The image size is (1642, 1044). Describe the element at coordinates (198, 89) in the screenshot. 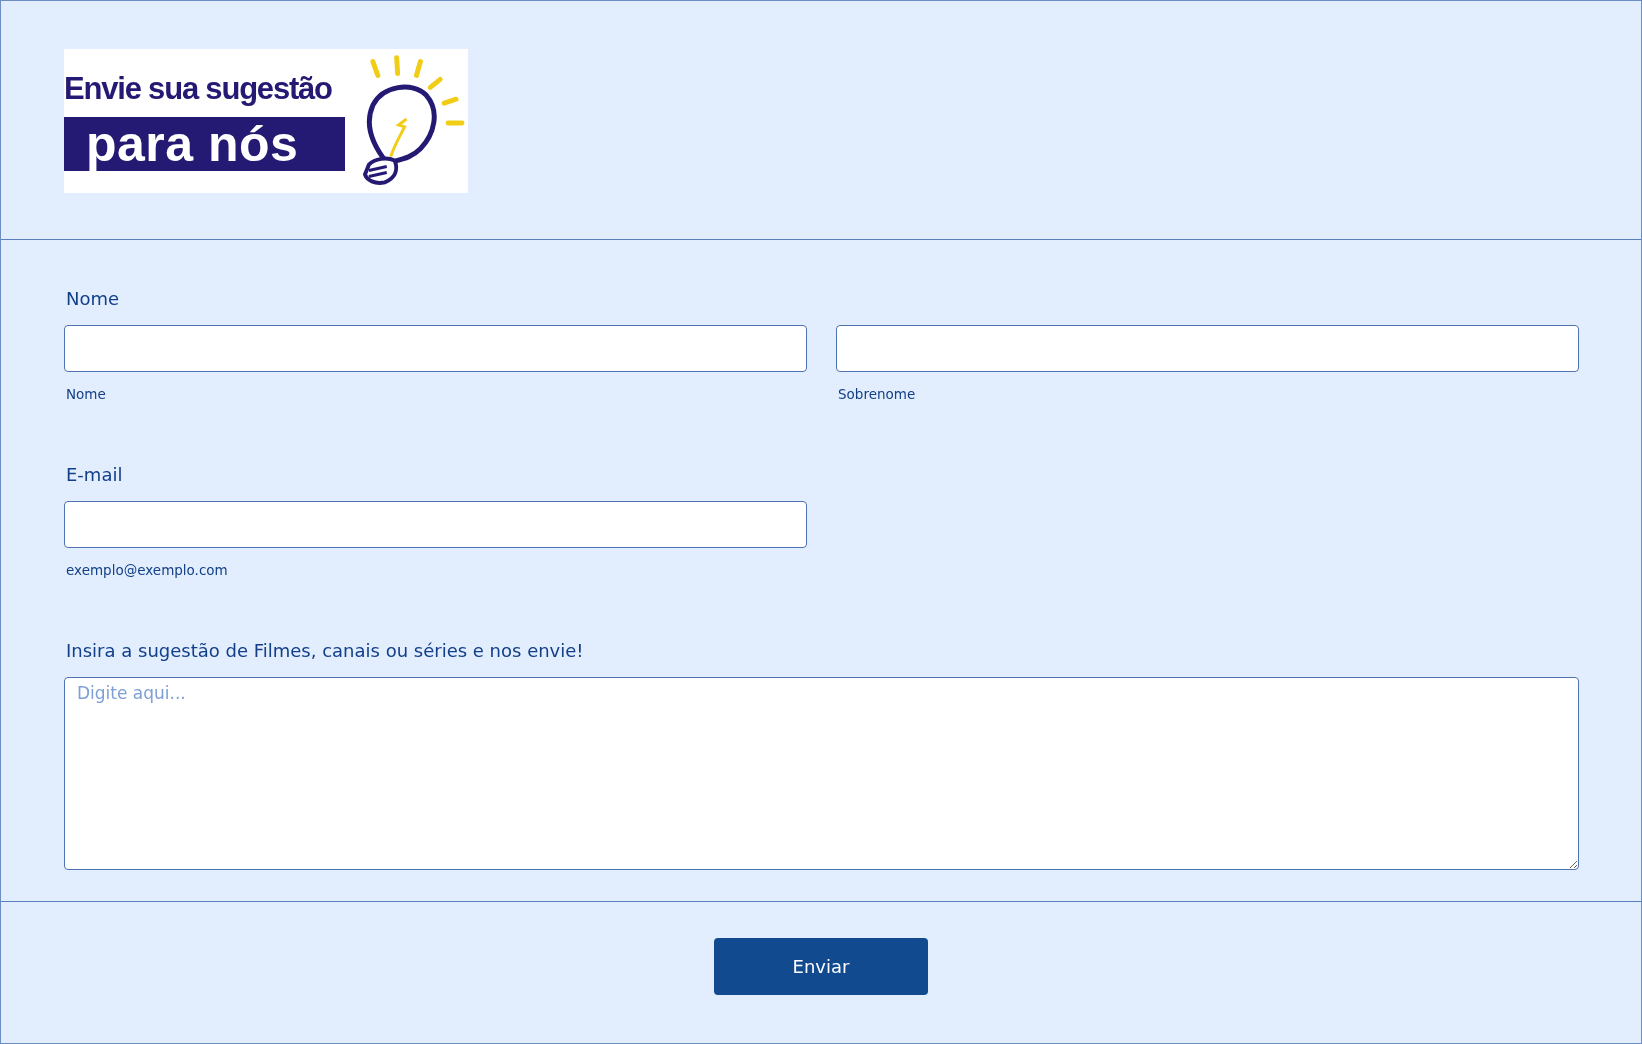

I see `logo-title: Envie sua sugestão` at that location.